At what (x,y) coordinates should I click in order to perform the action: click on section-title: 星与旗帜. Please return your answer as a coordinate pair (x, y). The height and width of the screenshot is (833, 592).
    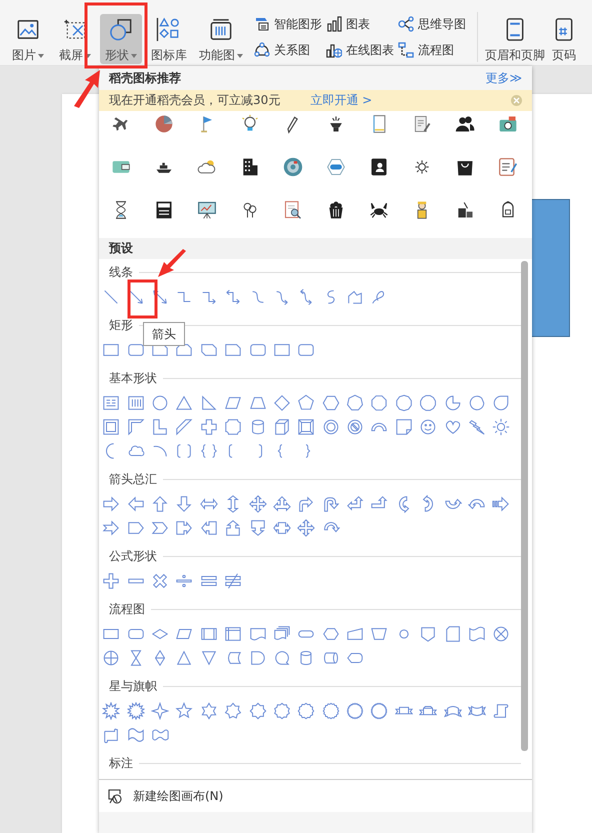
    Looking at the image, I should click on (133, 686).